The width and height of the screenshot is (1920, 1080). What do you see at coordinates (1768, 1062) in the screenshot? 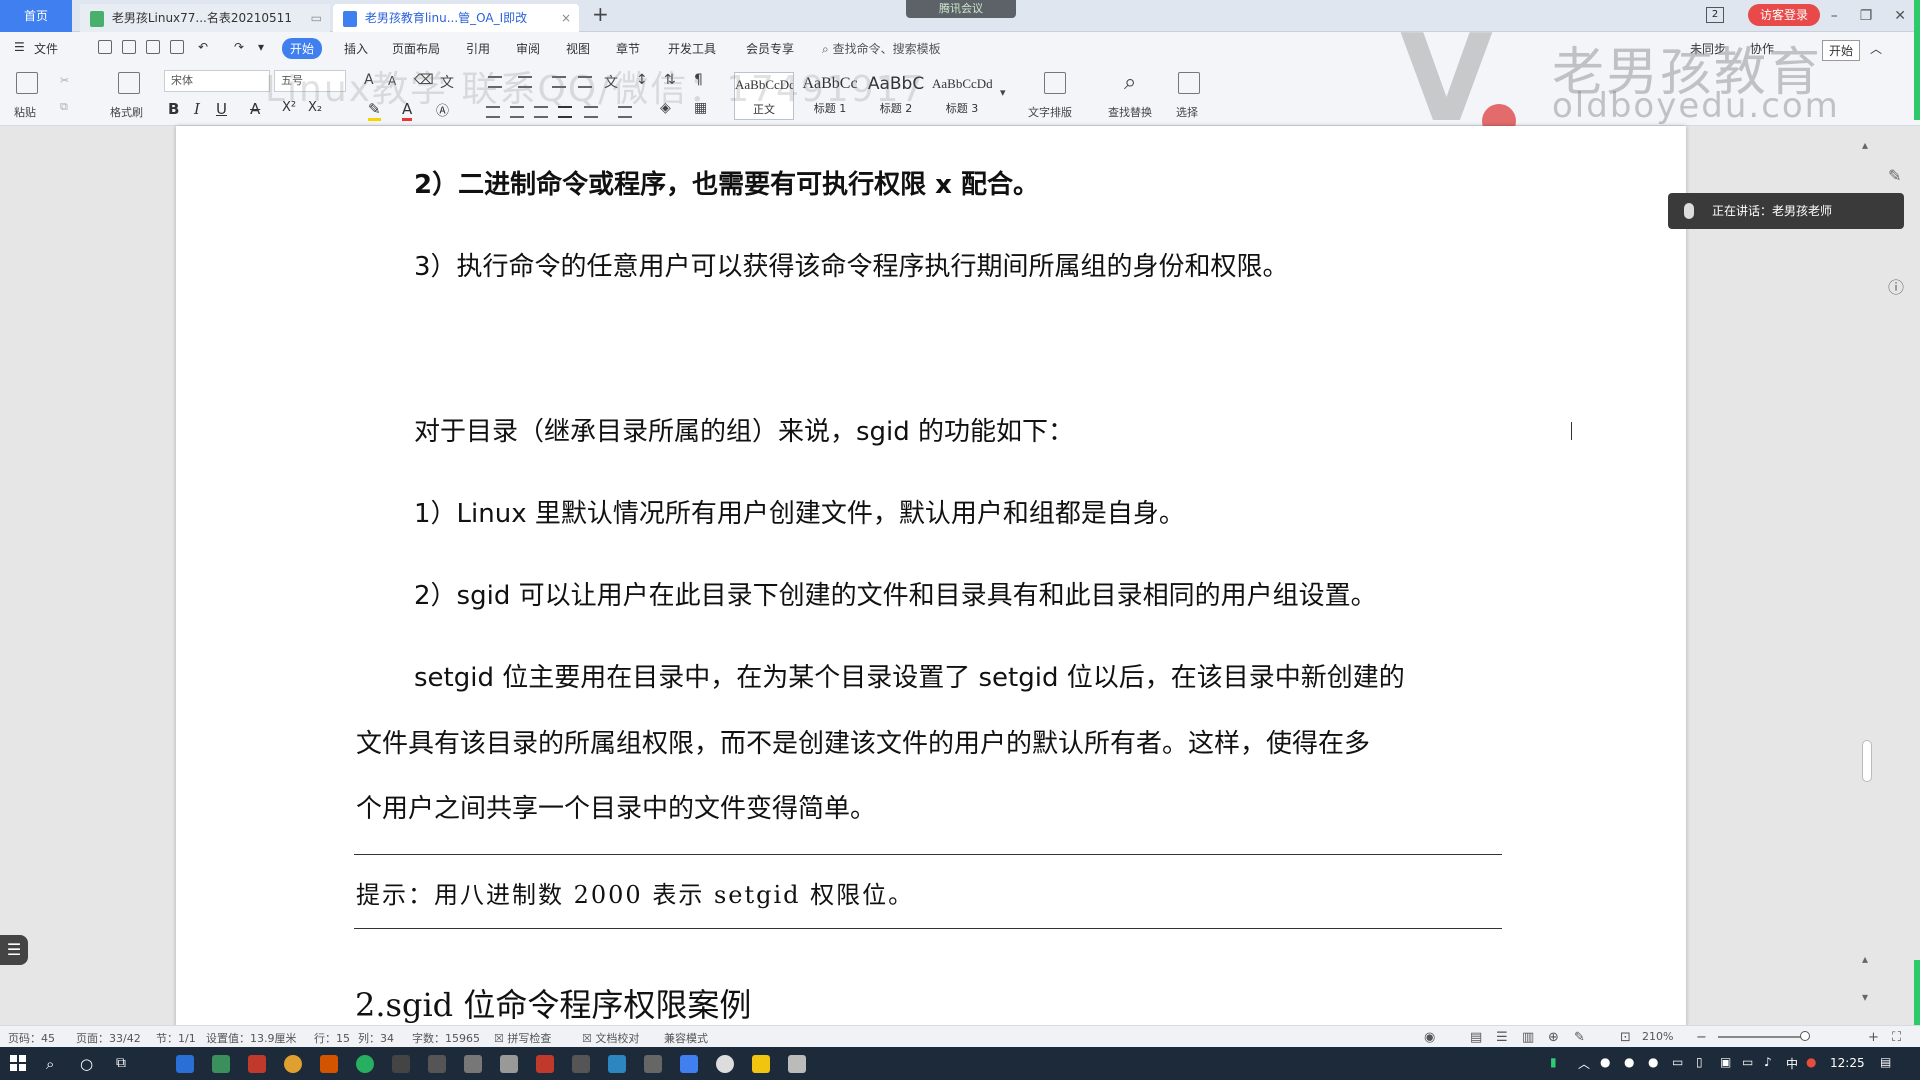
I see `volume-icon: ♪` at bounding box center [1768, 1062].